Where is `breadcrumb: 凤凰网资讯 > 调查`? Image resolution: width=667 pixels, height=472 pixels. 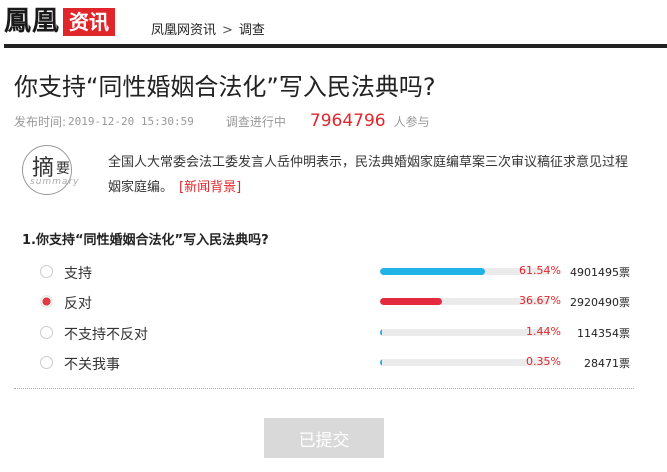
breadcrumb: 凤凰网资讯 > 调查 is located at coordinates (208, 28).